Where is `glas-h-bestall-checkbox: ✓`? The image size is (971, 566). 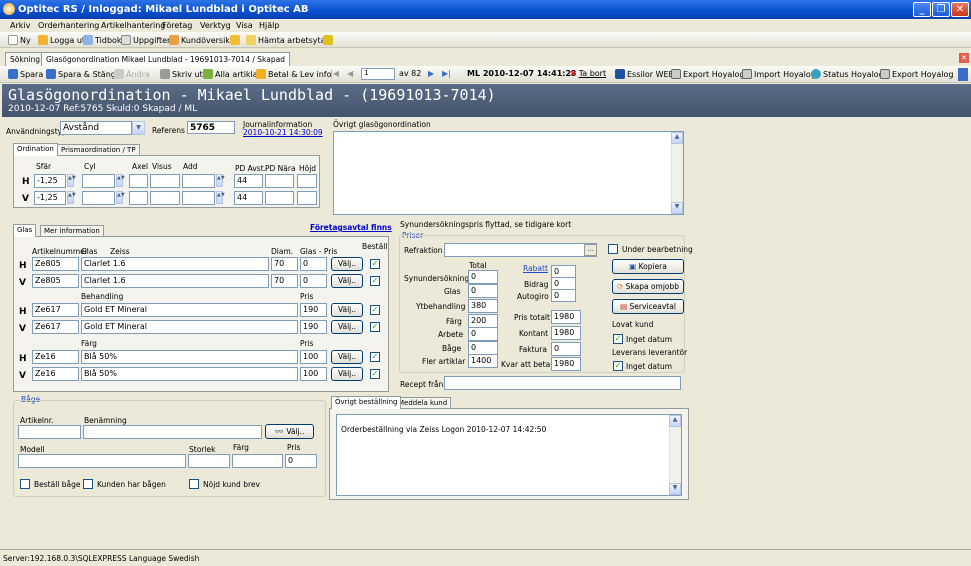
glas-h-bestall-checkbox: ✓ is located at coordinates (375, 264).